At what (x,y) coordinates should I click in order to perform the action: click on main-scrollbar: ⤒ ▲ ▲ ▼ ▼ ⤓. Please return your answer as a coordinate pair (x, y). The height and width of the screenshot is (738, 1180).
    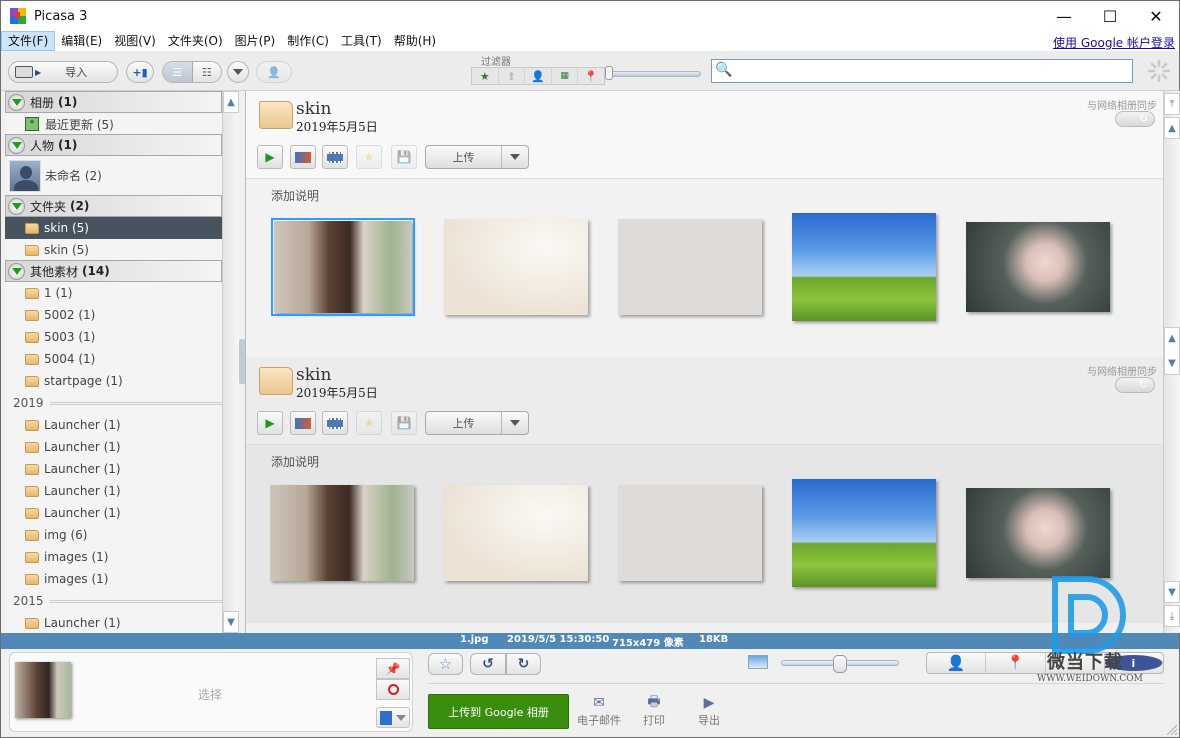
    Looking at the image, I should click on (1171, 362).